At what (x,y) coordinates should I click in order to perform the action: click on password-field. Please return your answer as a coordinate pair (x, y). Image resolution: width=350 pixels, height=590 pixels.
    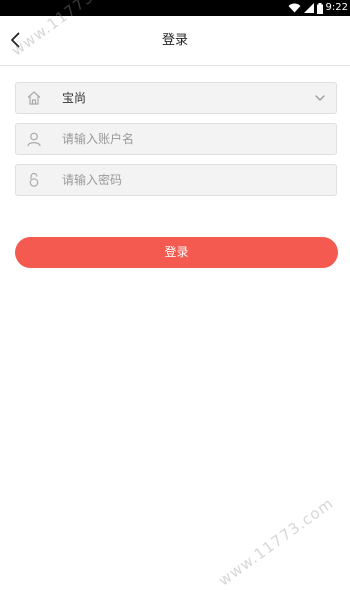
    Looking at the image, I should click on (176, 180).